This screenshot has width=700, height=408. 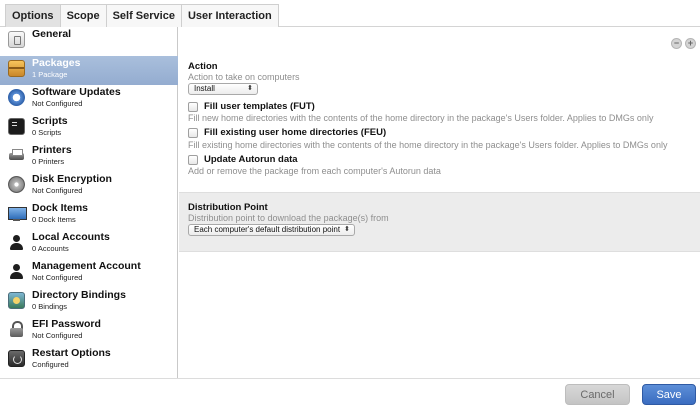 What do you see at coordinates (60, 208) in the screenshot?
I see `sidebar-item-title: Dock Items` at bounding box center [60, 208].